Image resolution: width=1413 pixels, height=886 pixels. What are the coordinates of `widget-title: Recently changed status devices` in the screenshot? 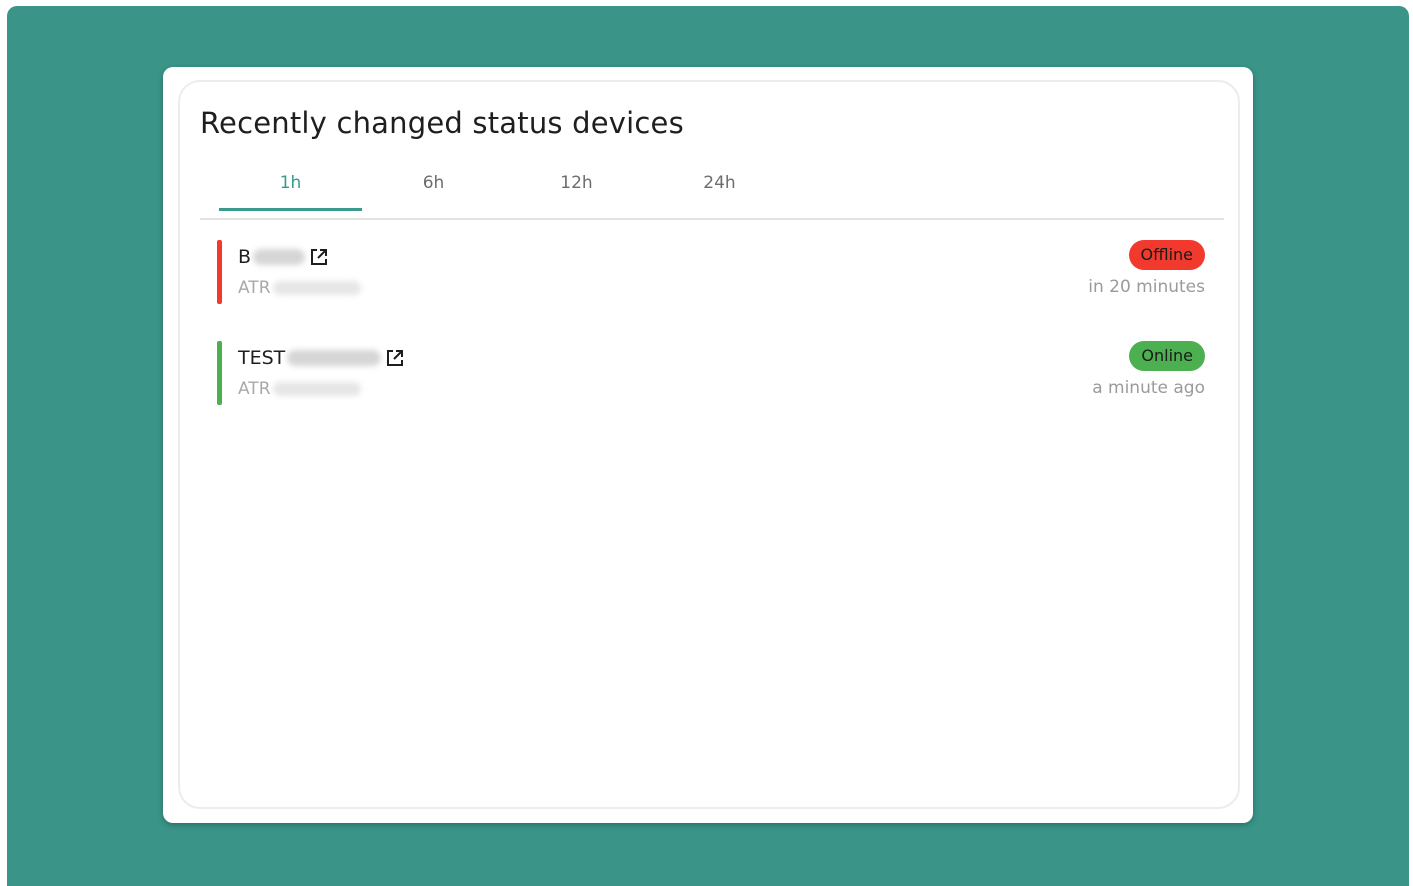 It's located at (442, 123).